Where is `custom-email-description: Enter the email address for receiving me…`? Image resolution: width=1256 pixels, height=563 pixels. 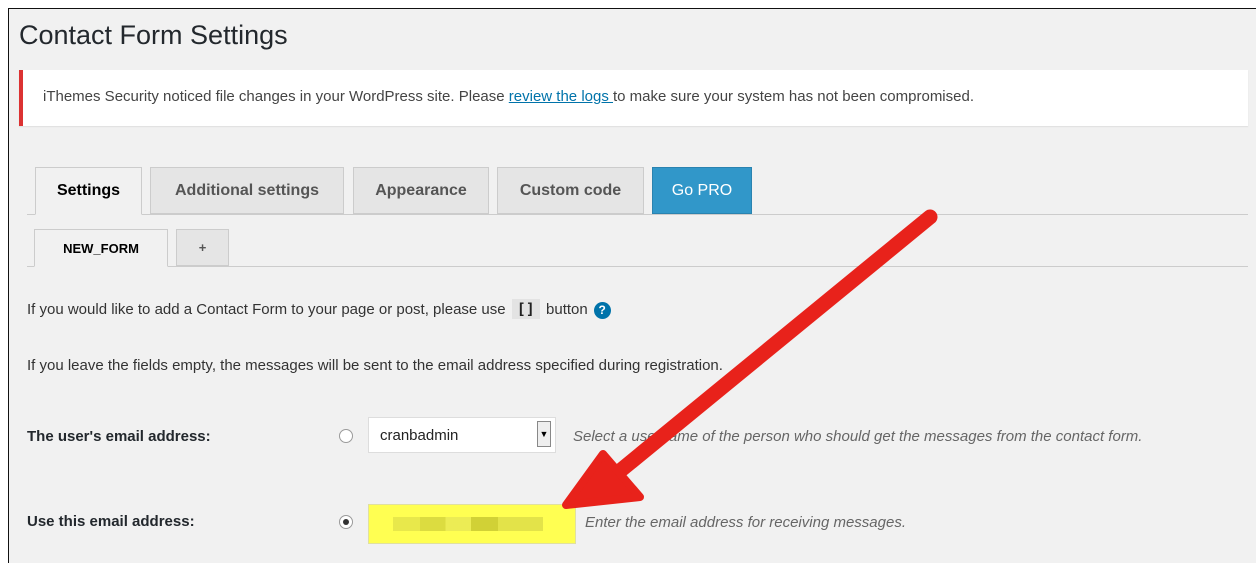 custom-email-description: Enter the email address for receiving me… is located at coordinates (745, 522).